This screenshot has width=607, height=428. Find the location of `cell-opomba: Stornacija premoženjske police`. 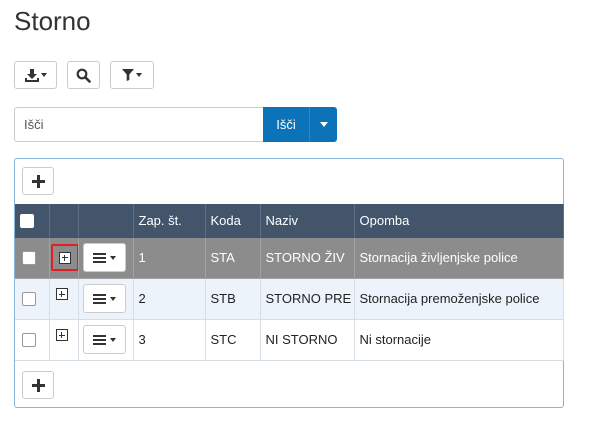

cell-opomba: Stornacija premoženjske police is located at coordinates (459, 299).